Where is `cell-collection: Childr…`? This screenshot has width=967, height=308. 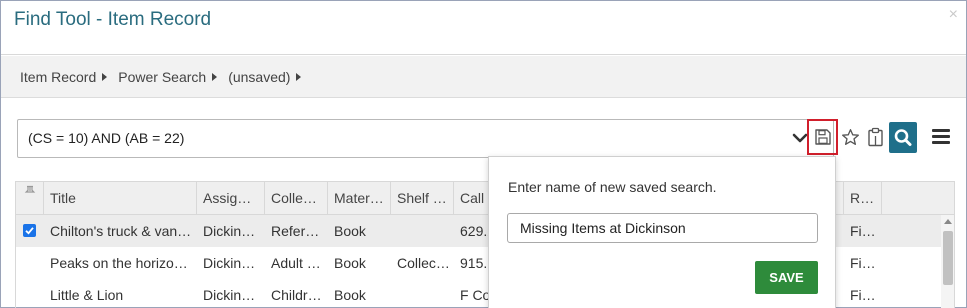 cell-collection: Childr… is located at coordinates (296, 295).